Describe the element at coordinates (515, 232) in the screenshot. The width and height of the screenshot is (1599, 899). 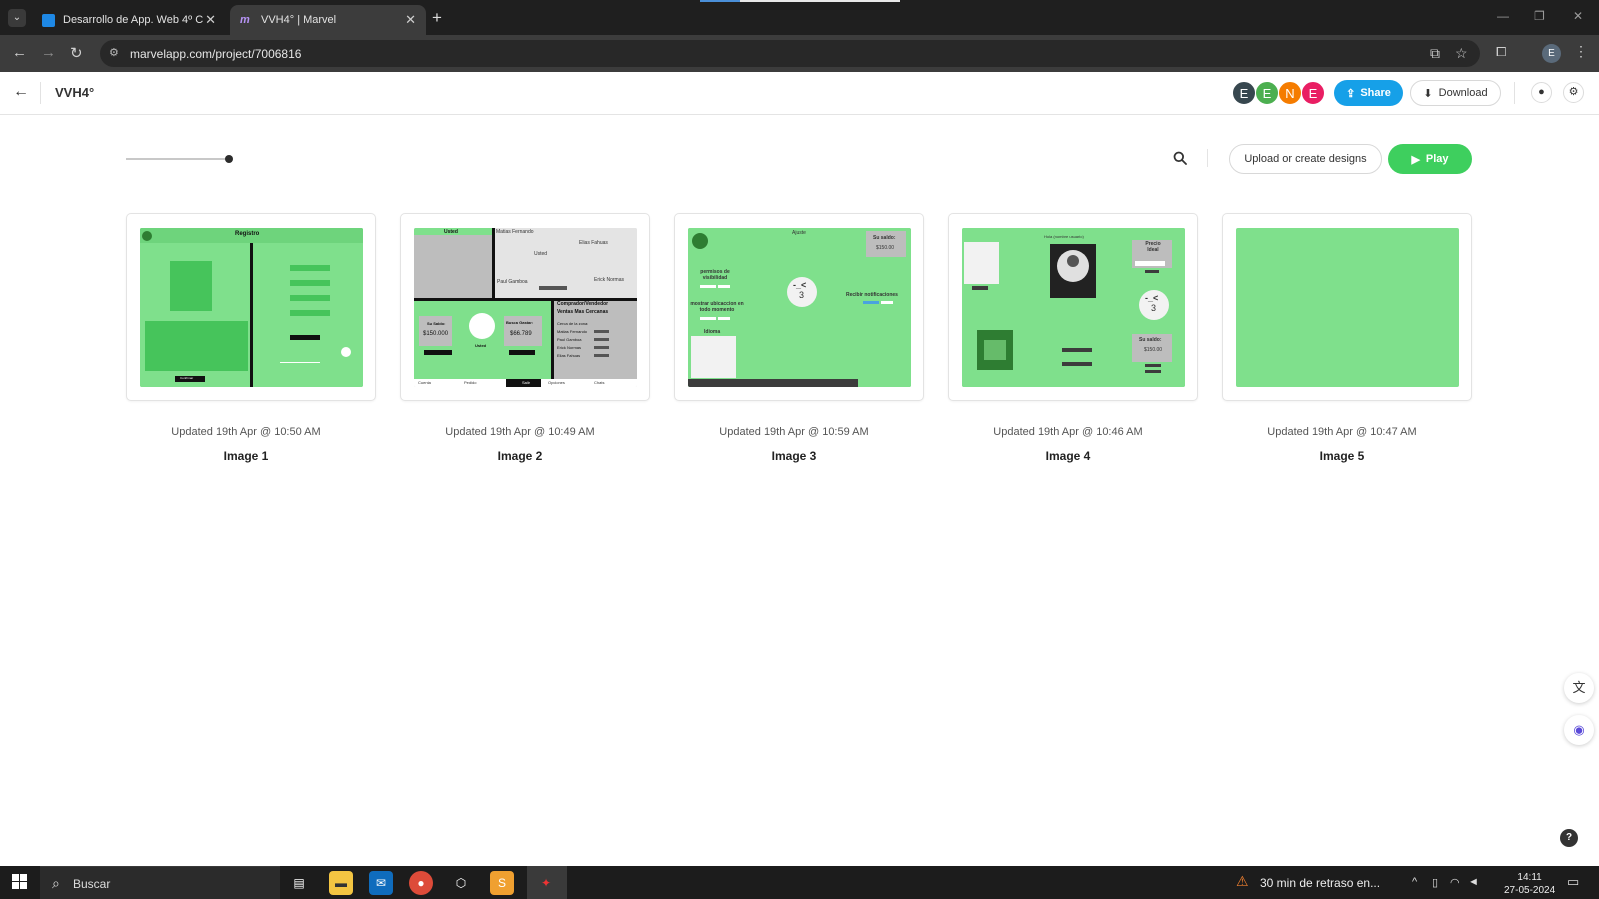
I see `thumb-matias-label: Matias Fernando` at that location.